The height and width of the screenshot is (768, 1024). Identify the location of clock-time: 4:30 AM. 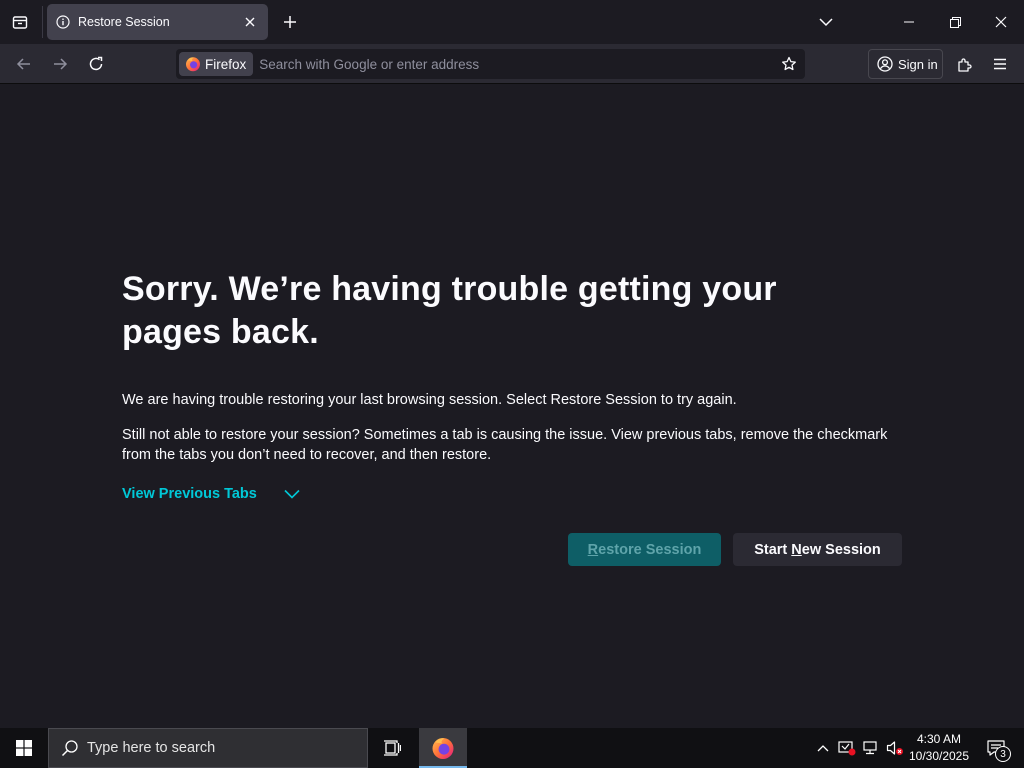
(939, 739).